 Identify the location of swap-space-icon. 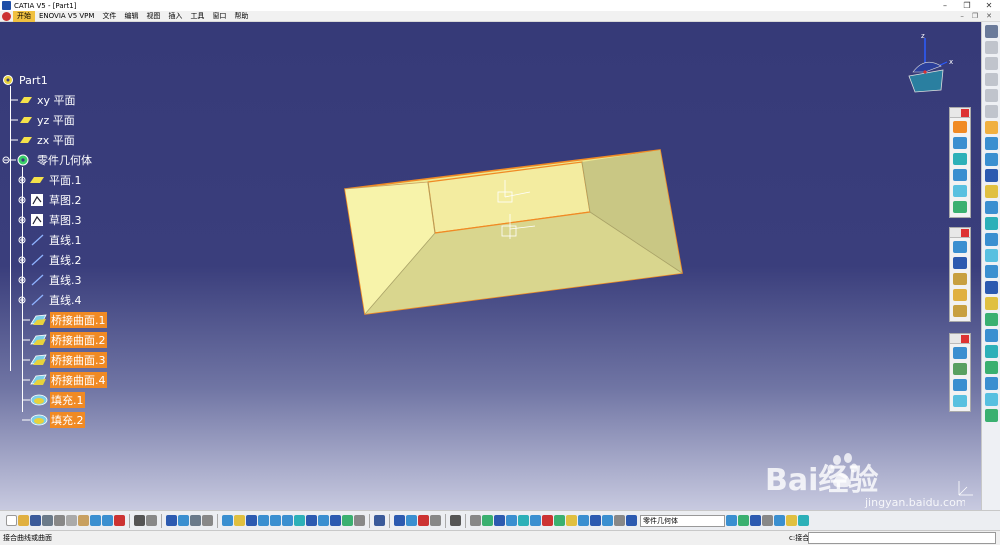
(347, 520).